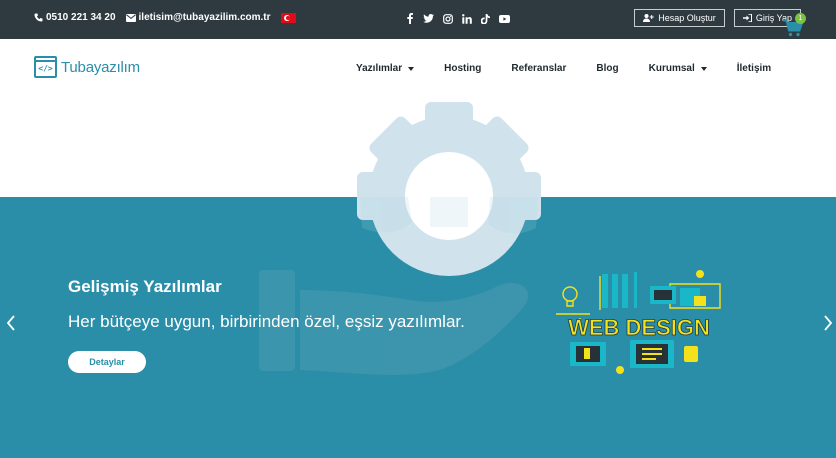 The height and width of the screenshot is (458, 836). Describe the element at coordinates (11, 323) in the screenshot. I see `slider-prev-arrow-icon` at that location.